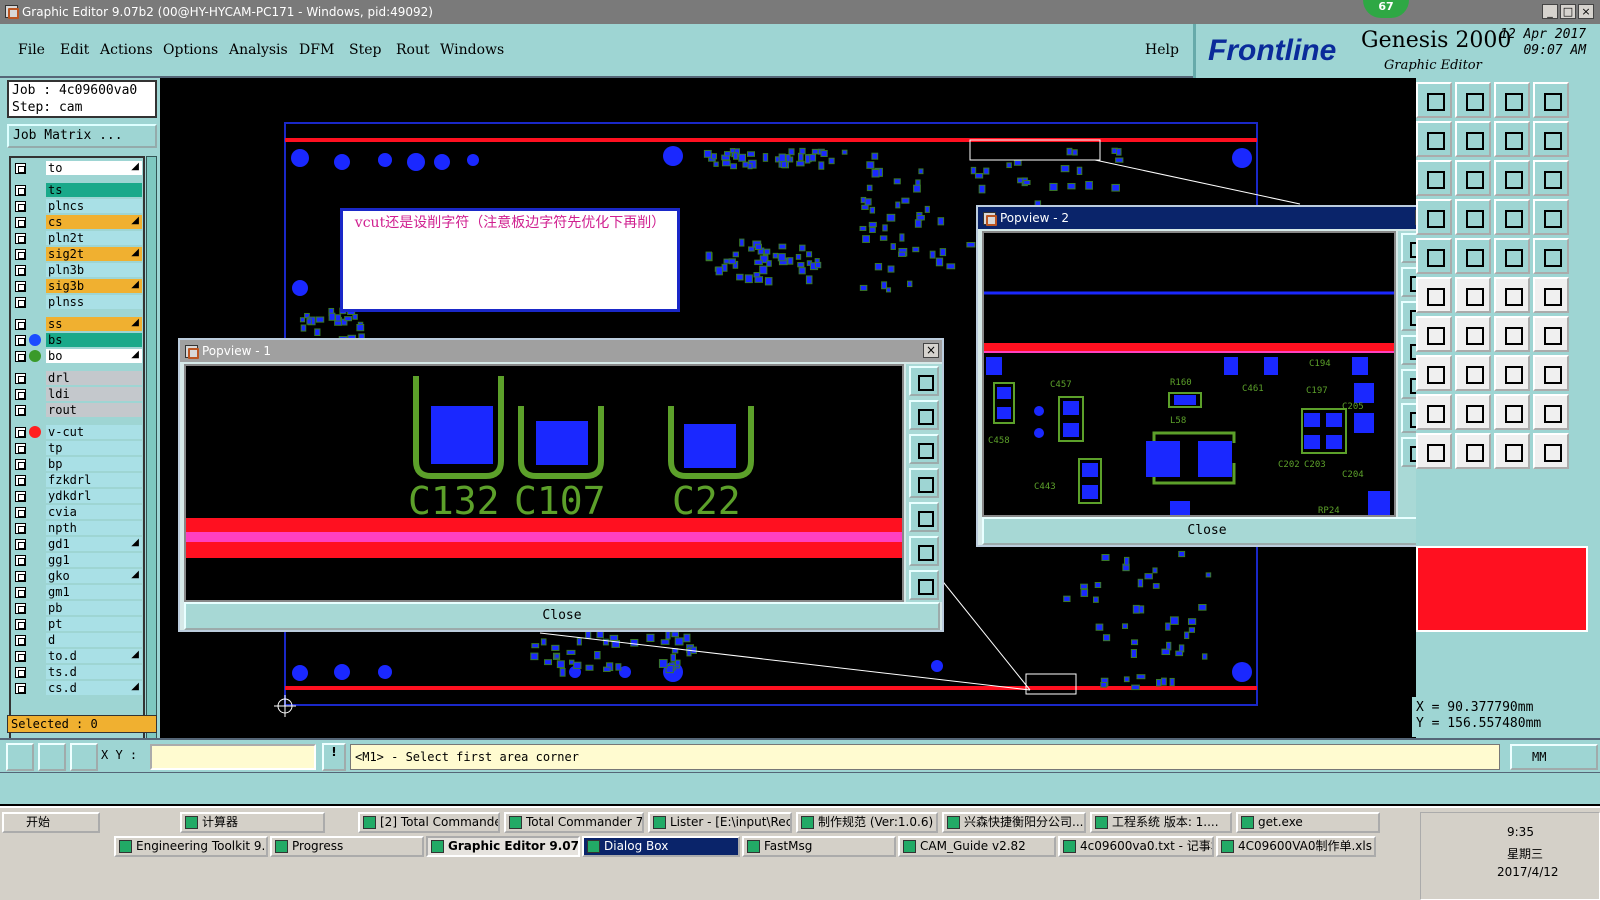 This screenshot has height=900, width=1600. What do you see at coordinates (1520, 832) in the screenshot?
I see `tray-clock: 9:35` at bounding box center [1520, 832].